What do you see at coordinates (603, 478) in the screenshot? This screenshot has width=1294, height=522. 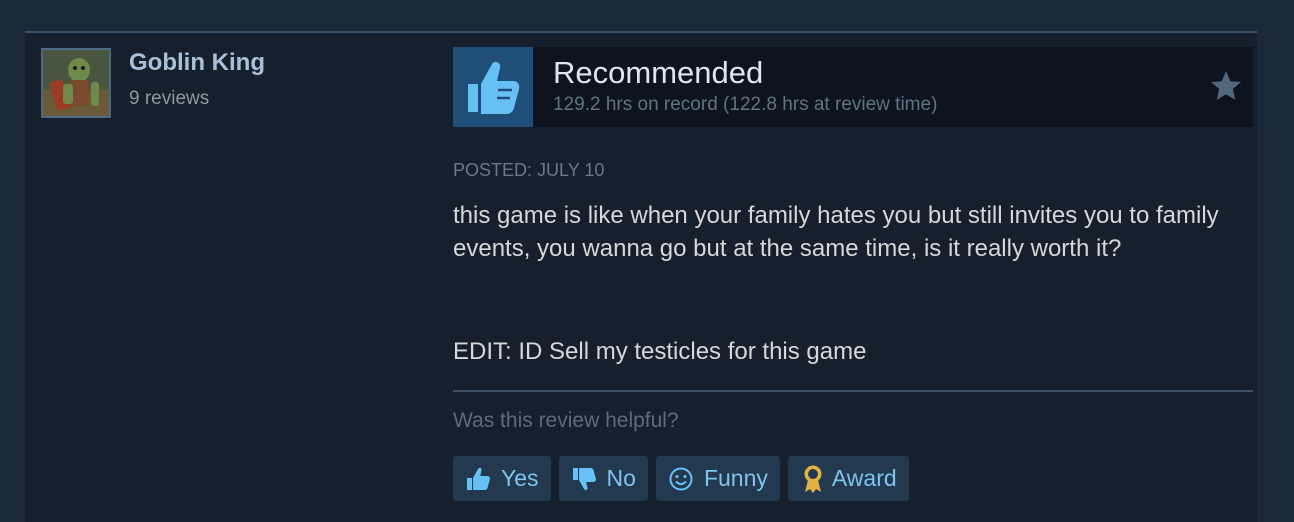 I see `no-button: No` at bounding box center [603, 478].